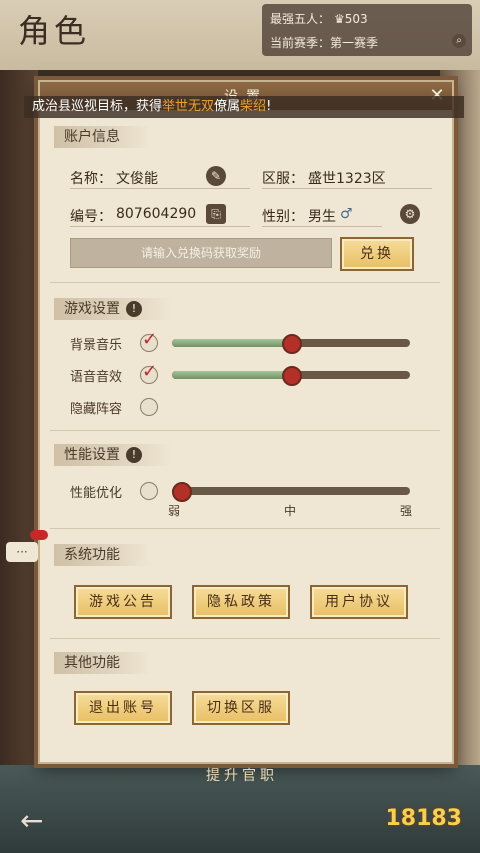 Image resolution: width=480 pixels, height=853 pixels. What do you see at coordinates (339, 19) in the screenshot?
I see `crown-icon: ♛` at bounding box center [339, 19].